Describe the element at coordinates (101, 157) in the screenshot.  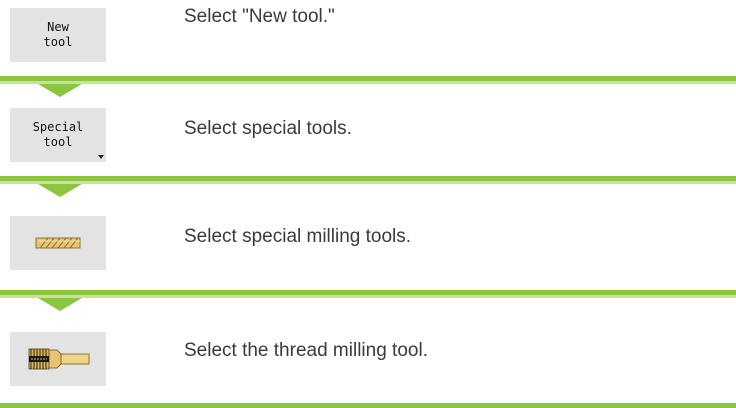
I see `dropdown-arrow-icon` at that location.